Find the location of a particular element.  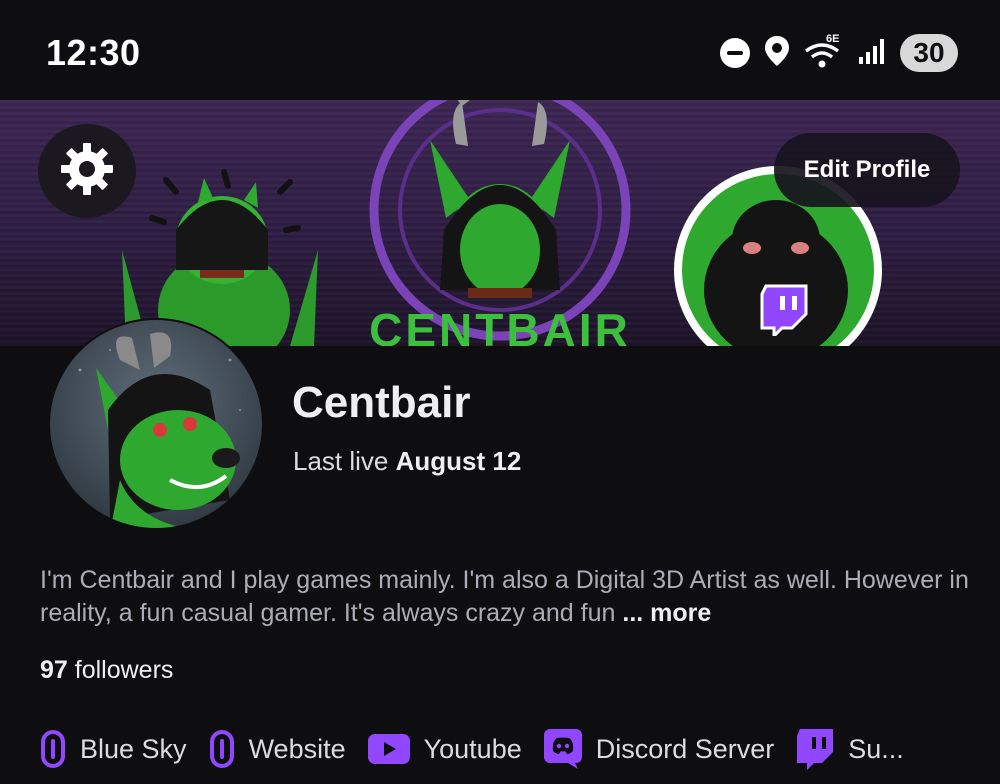

link-label: Website is located at coordinates (297, 748).